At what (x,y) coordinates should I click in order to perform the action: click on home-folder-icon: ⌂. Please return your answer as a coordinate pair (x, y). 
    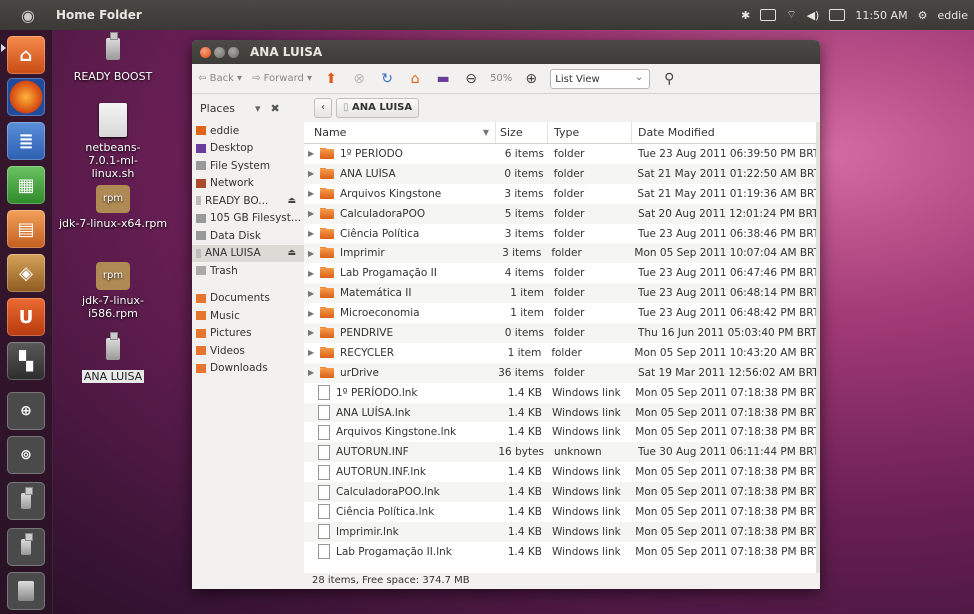
    Looking at the image, I should click on (26, 55).